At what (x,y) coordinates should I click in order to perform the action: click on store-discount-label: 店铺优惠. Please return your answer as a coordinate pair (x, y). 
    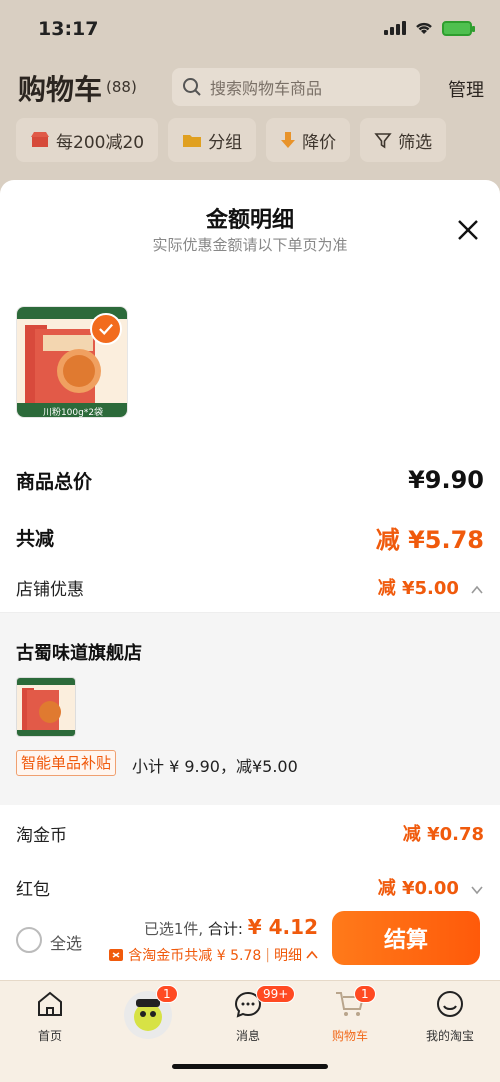
    Looking at the image, I should click on (50, 589).